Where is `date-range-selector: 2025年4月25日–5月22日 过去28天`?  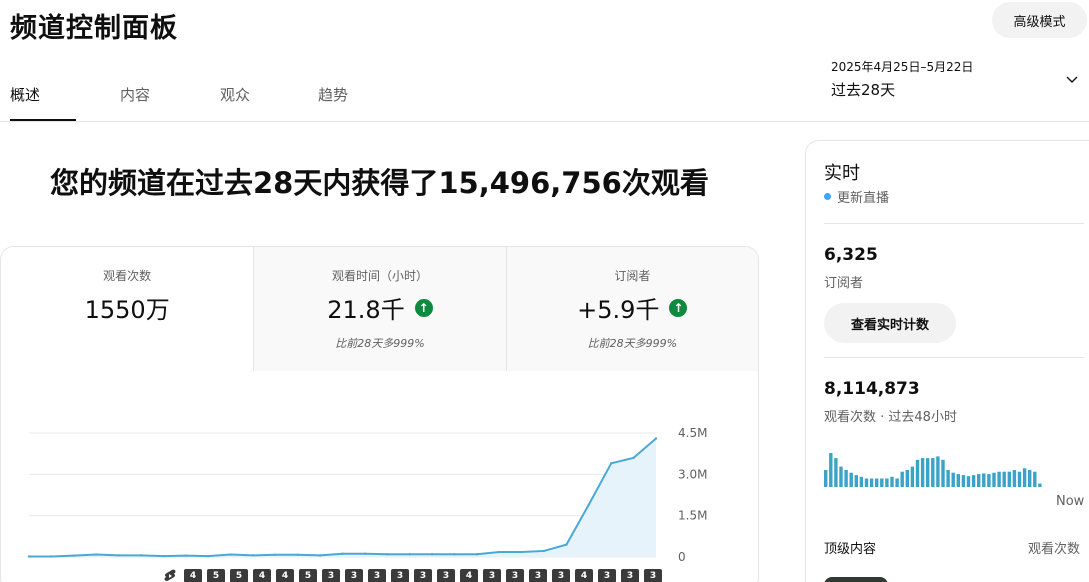 date-range-selector: 2025年4月25日–5月22日 过去28天 is located at coordinates (902, 79).